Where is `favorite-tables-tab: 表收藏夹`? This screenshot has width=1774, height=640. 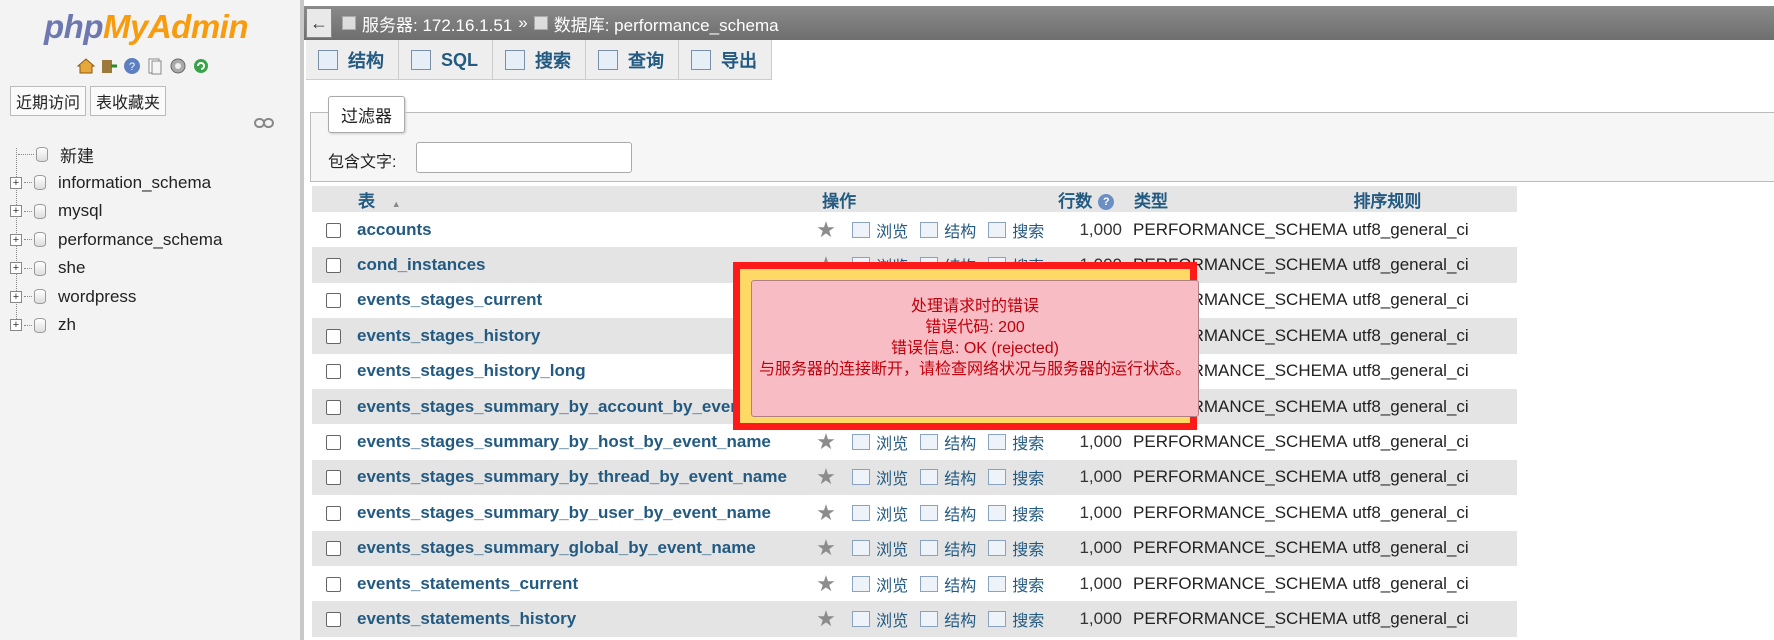
favorite-tables-tab: 表收藏夹 is located at coordinates (128, 101).